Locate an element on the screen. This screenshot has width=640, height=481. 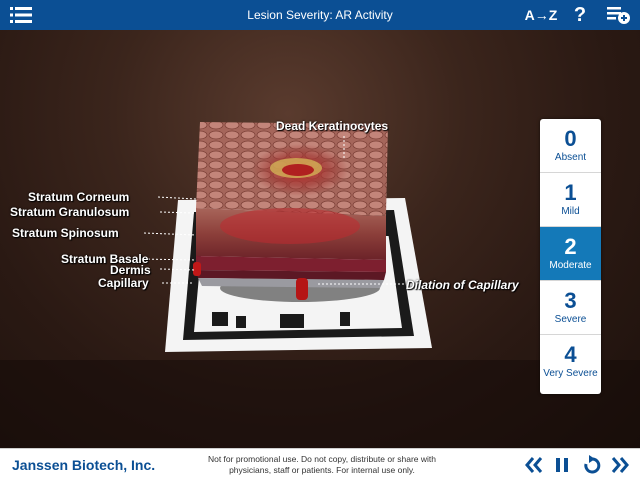
help-button: ? is located at coordinates (580, 15).